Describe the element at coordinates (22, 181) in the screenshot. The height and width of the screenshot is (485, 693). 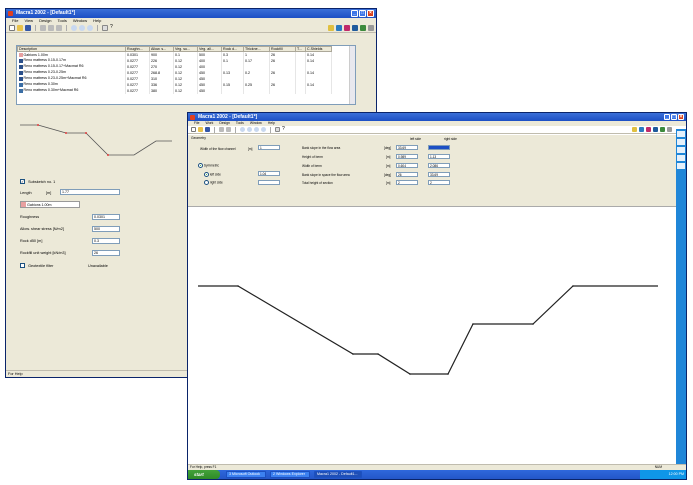
I see `subsketch-checkbox: ✓` at that location.